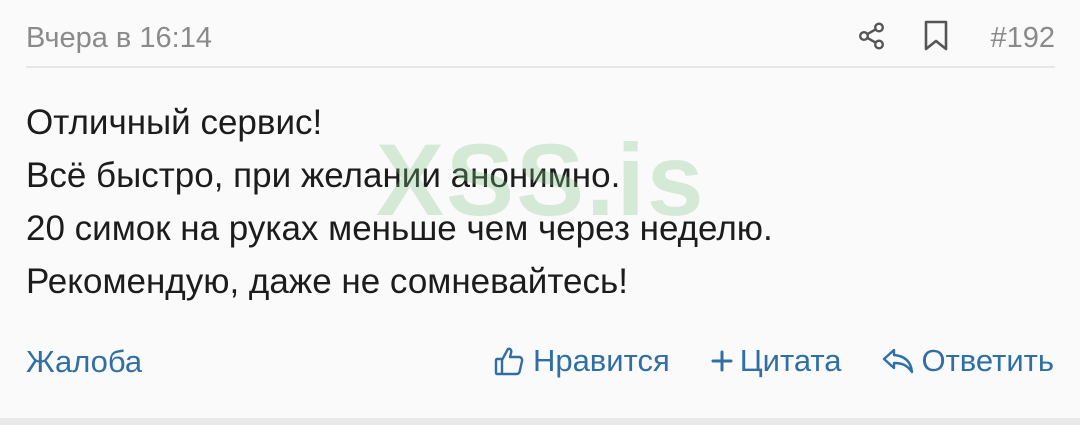 The width and height of the screenshot is (1080, 425). What do you see at coordinates (327, 281) in the screenshot?
I see `message-line: Рекомендую, даже не сомневайтесь!` at bounding box center [327, 281].